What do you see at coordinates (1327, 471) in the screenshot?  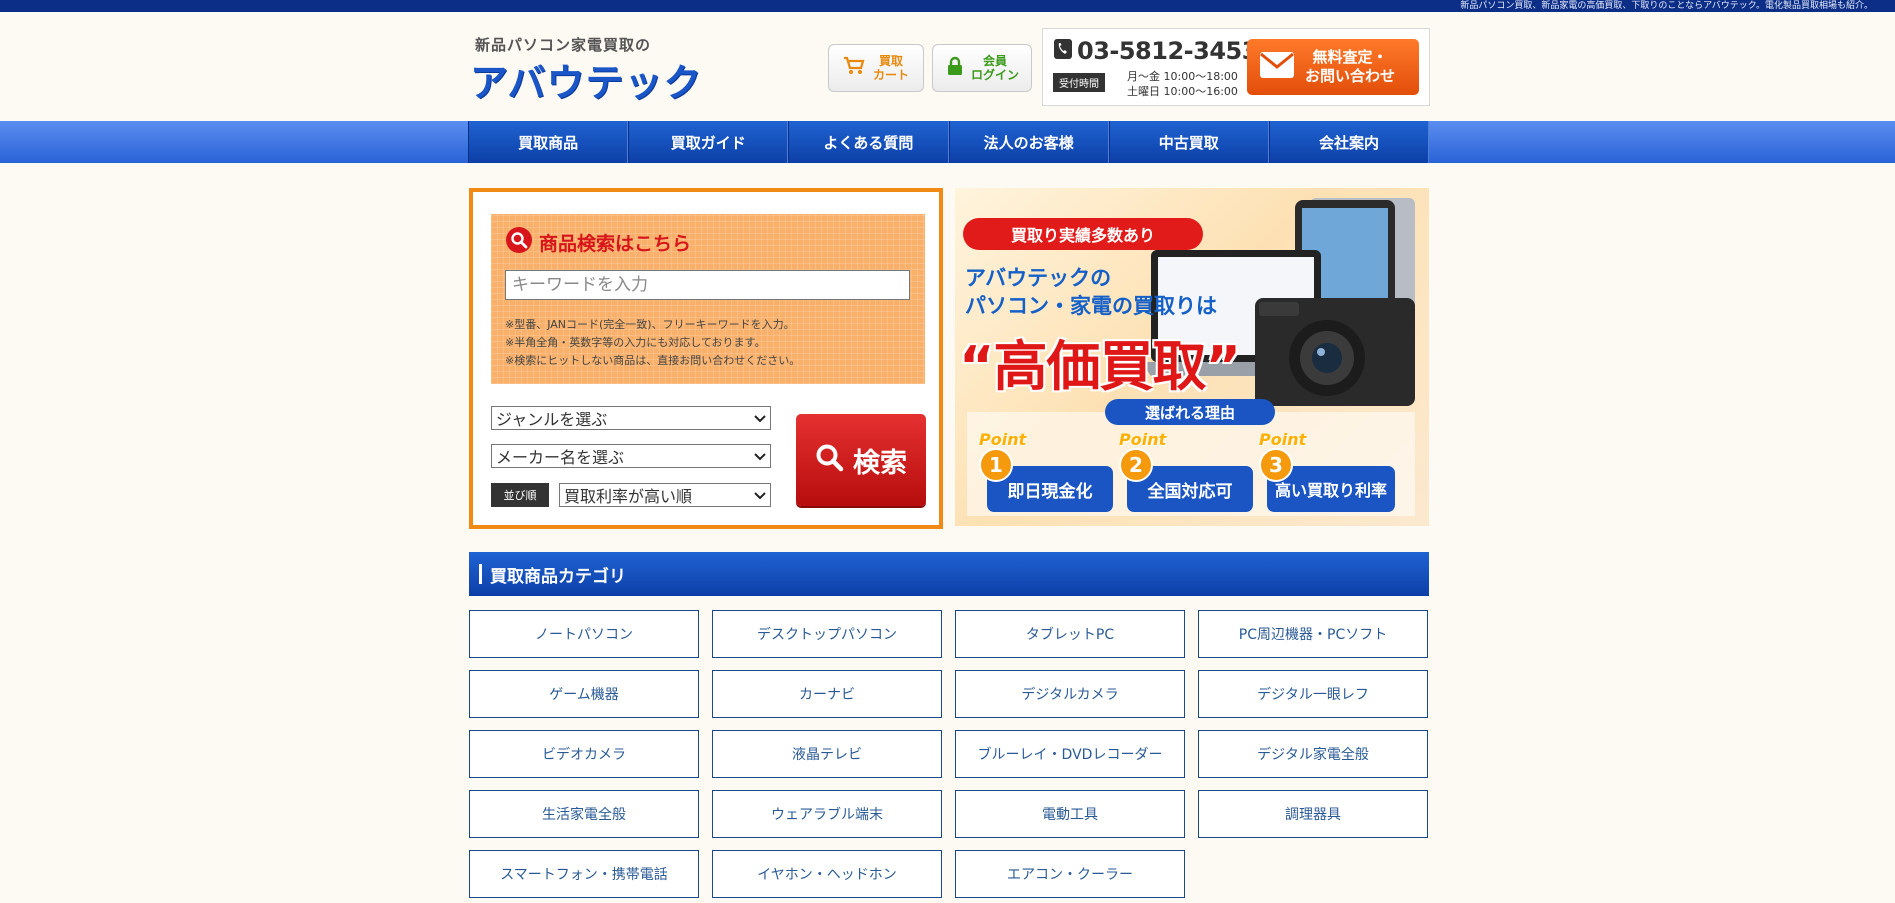 I see `banner-point-3: Point 高い買取り利率 3` at bounding box center [1327, 471].